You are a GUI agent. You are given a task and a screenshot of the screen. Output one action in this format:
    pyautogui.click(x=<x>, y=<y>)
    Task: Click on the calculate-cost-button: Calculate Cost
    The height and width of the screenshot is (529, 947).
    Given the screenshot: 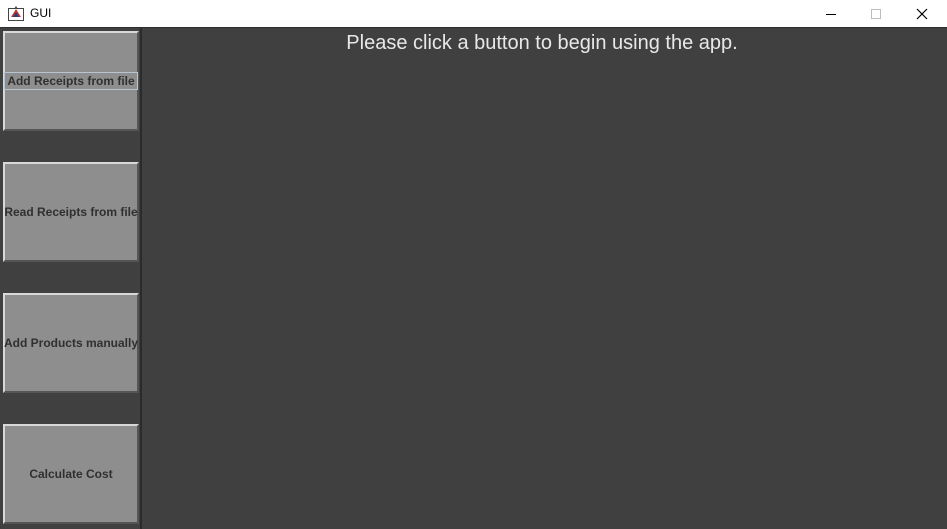 What is the action you would take?
    pyautogui.click(x=71, y=474)
    